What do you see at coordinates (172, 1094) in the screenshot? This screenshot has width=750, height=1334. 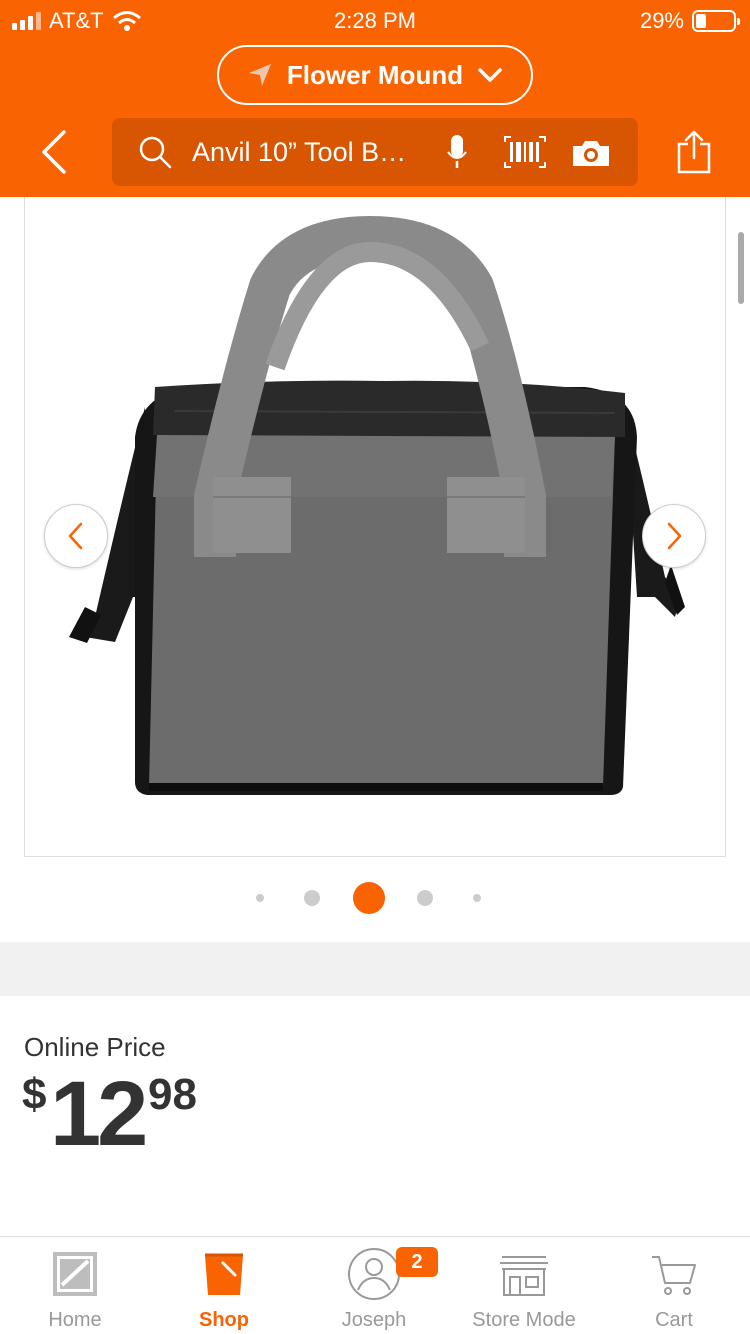 I see `price-cents: 98` at bounding box center [172, 1094].